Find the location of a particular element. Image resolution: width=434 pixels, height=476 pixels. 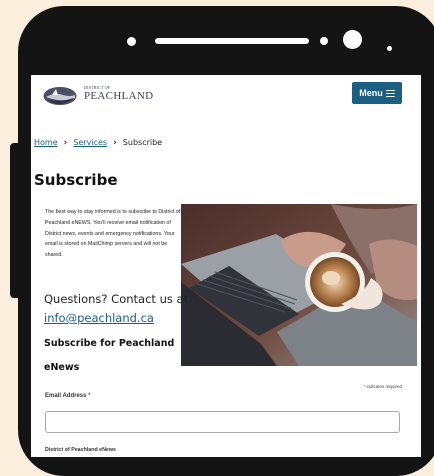

logo-mark-icon is located at coordinates (60, 96).